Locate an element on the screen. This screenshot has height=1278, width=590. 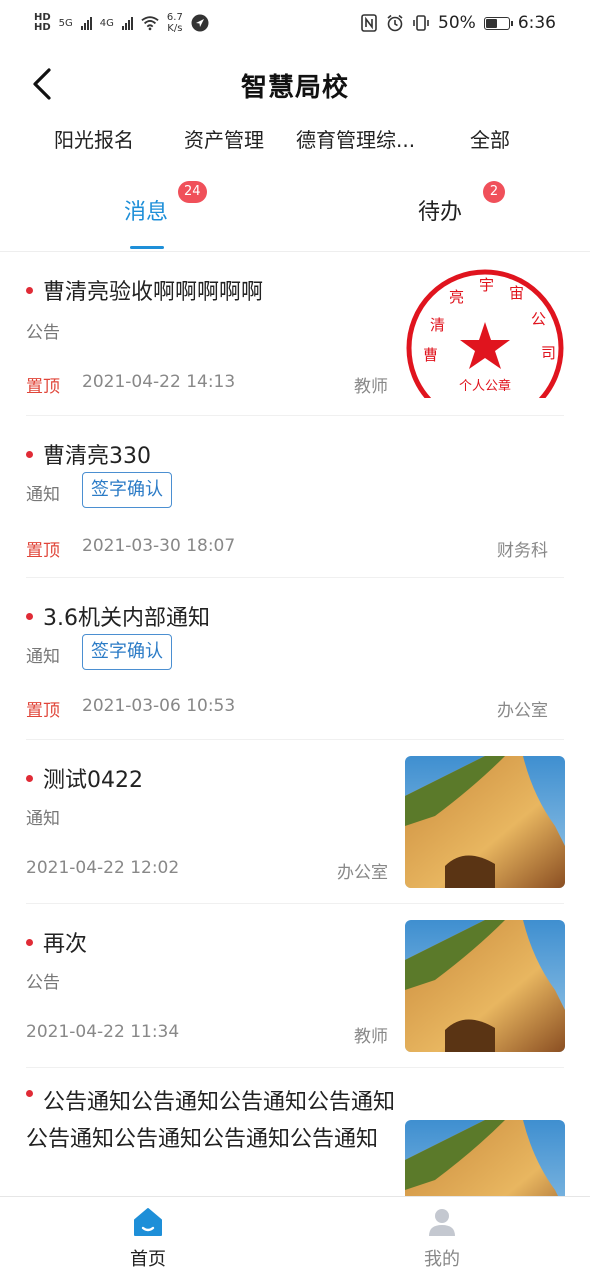
signal-icon is located at coordinates (86, 23).